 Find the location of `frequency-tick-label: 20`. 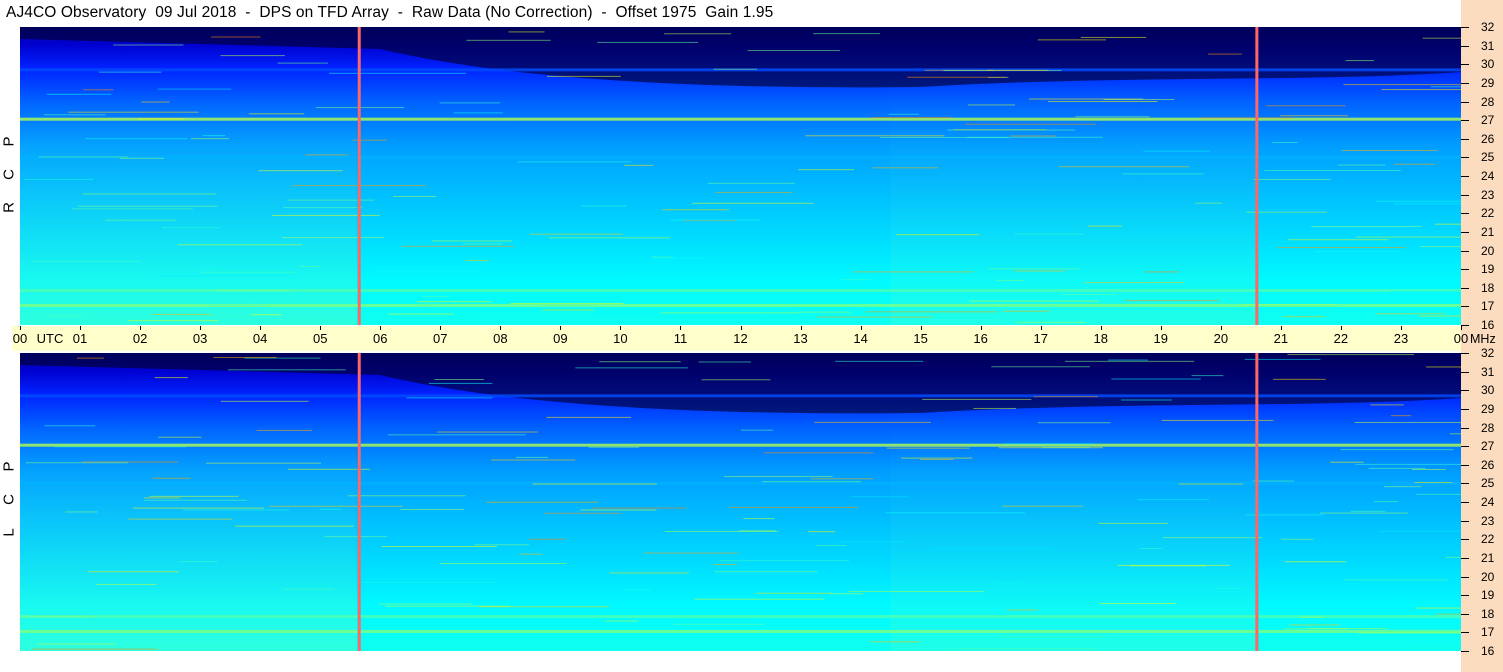

frequency-tick-label: 20 is located at coordinates (1488, 250).